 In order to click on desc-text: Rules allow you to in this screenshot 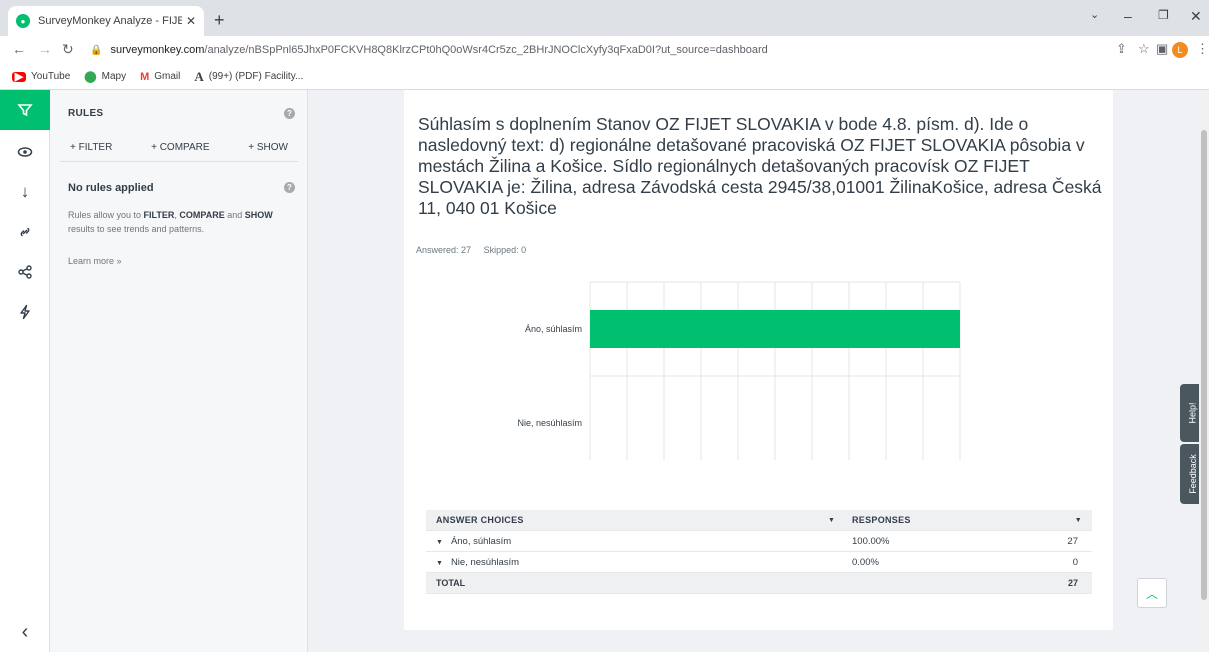, I will do `click(106, 215)`.